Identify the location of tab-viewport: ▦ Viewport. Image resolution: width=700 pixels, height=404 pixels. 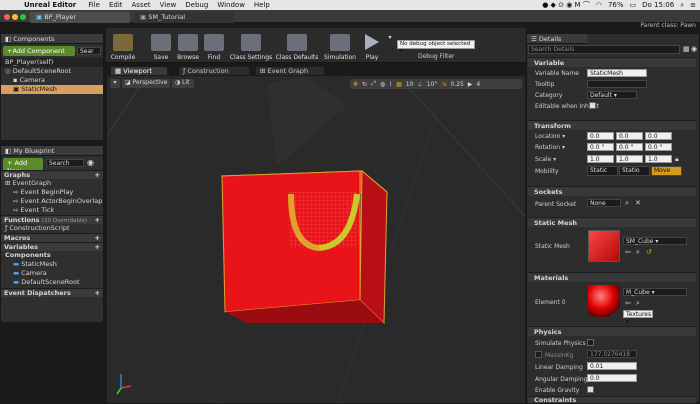
(139, 70).